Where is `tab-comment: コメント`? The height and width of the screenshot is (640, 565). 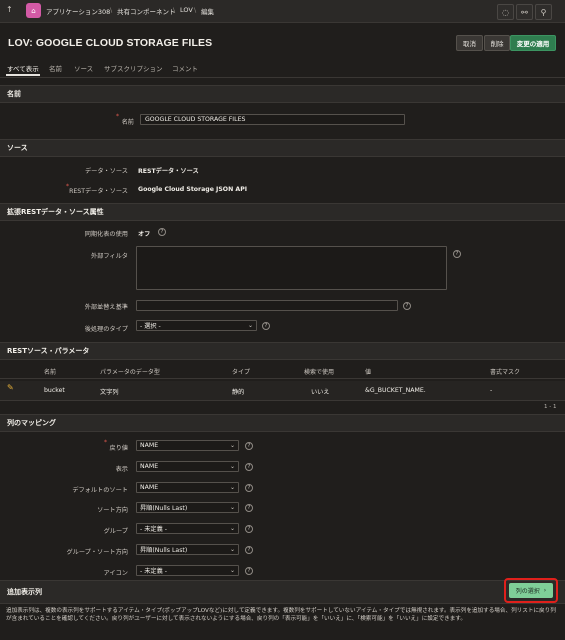 tab-comment: コメント is located at coordinates (185, 68).